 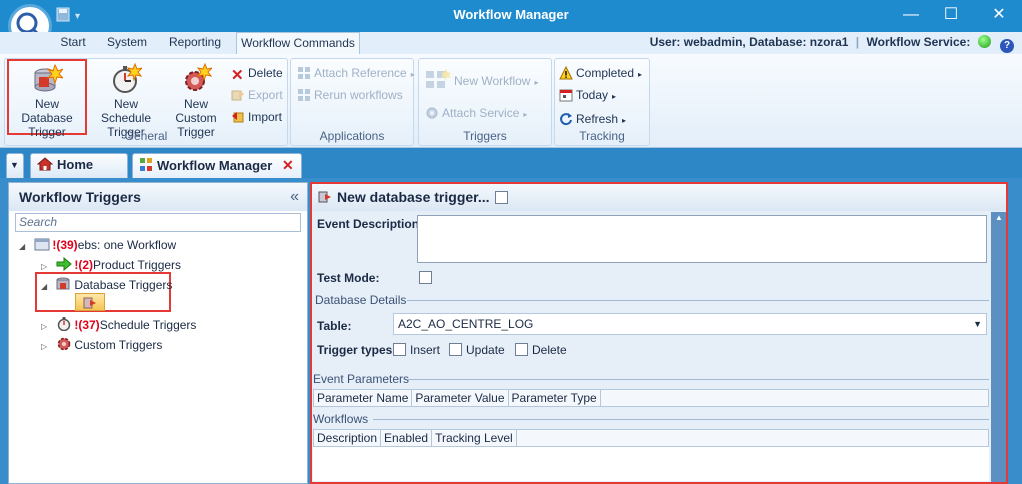 I want to click on close-tab-icon: ✕, so click(x=288, y=165).